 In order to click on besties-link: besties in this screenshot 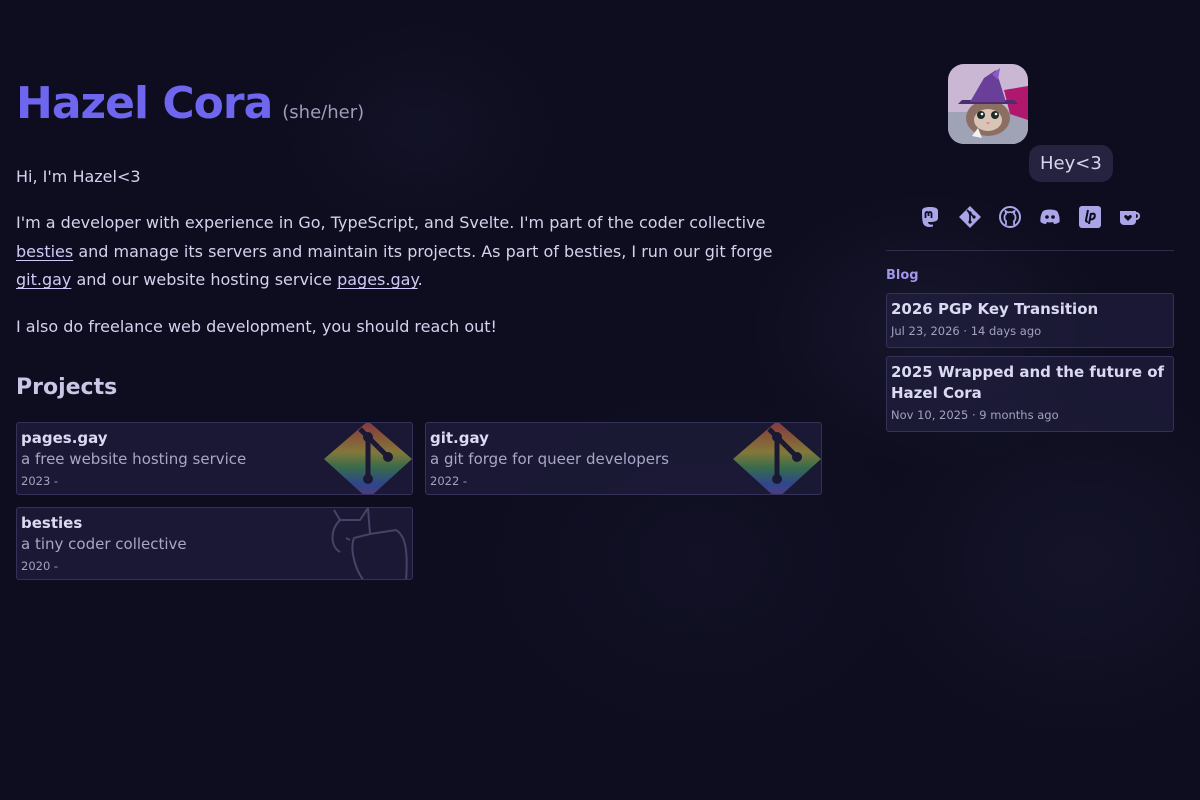, I will do `click(44, 251)`.